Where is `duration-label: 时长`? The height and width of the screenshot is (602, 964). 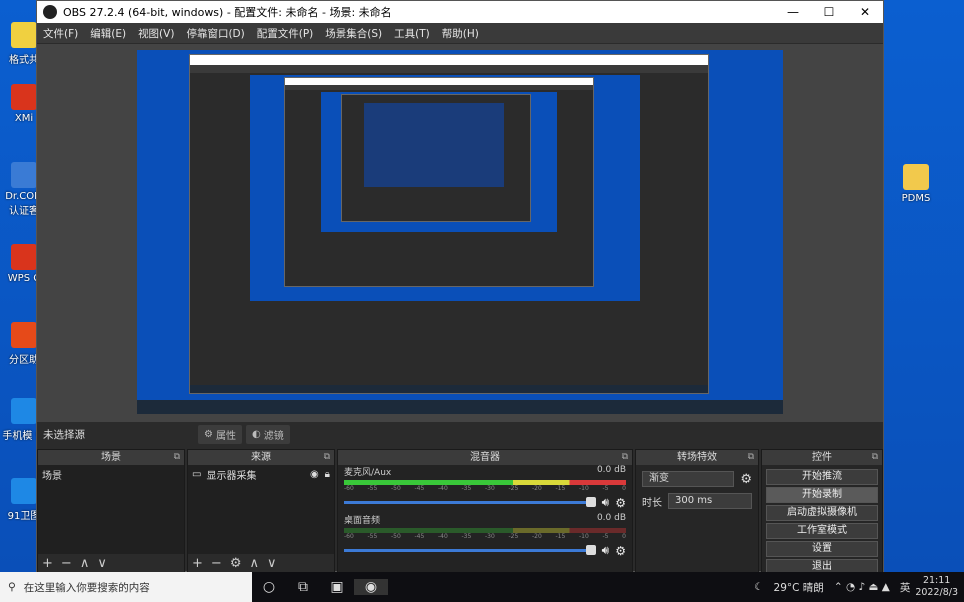
duration-label: 时长 is located at coordinates (652, 503).